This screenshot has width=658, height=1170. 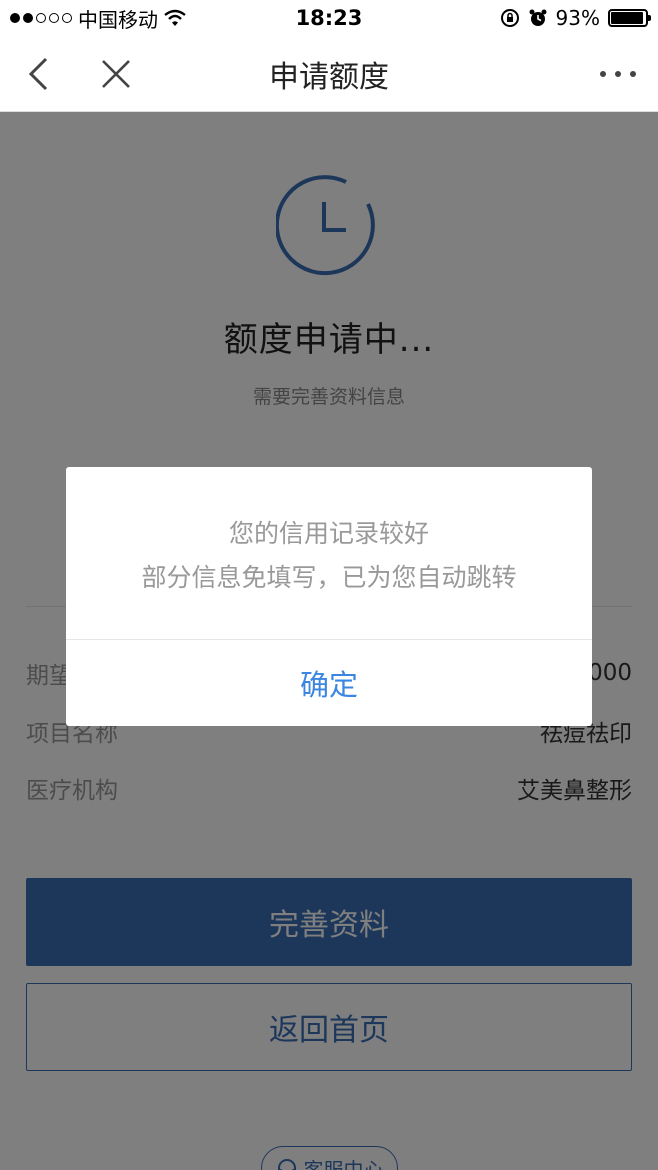 What do you see at coordinates (118, 19) in the screenshot?
I see `carrier-name: 中国移动` at bounding box center [118, 19].